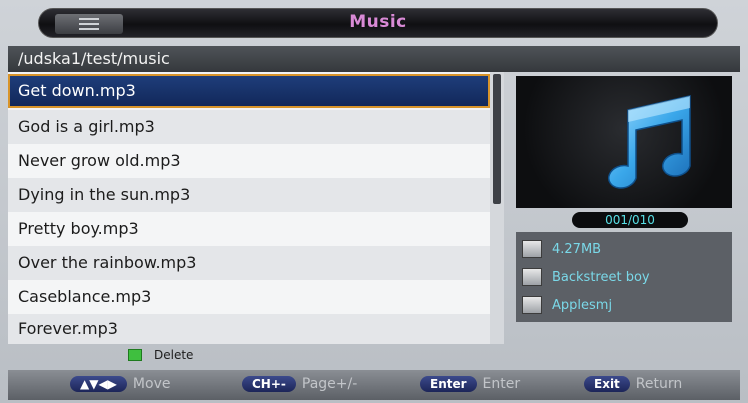  What do you see at coordinates (98, 384) in the screenshot?
I see `key-pill-arrows: ▲▼◀▶` at bounding box center [98, 384].